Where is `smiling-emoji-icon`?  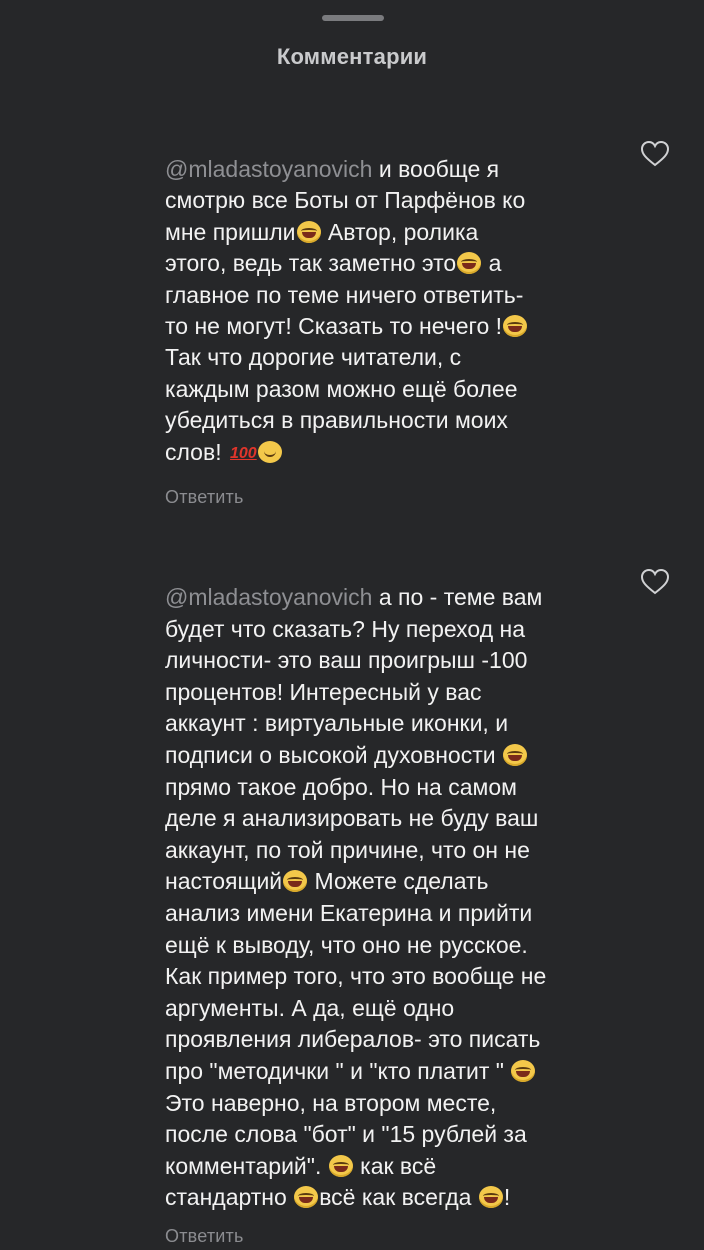
smiling-emoji-icon is located at coordinates (269, 451).